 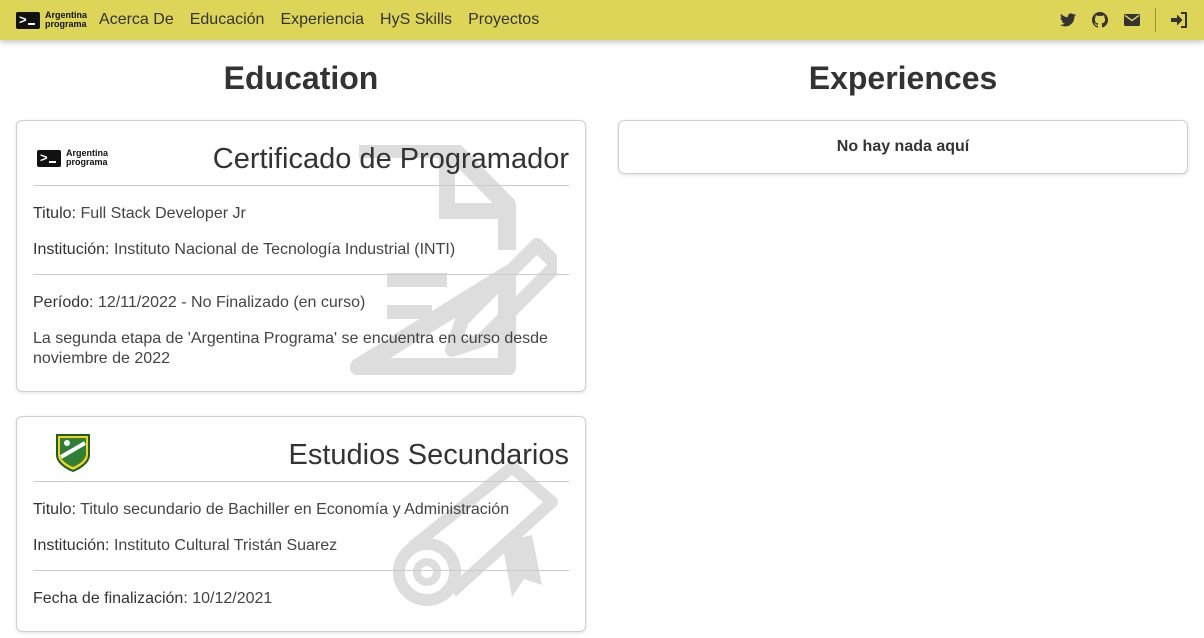 What do you see at coordinates (87, 162) in the screenshot?
I see `logo-line2: programa` at bounding box center [87, 162].